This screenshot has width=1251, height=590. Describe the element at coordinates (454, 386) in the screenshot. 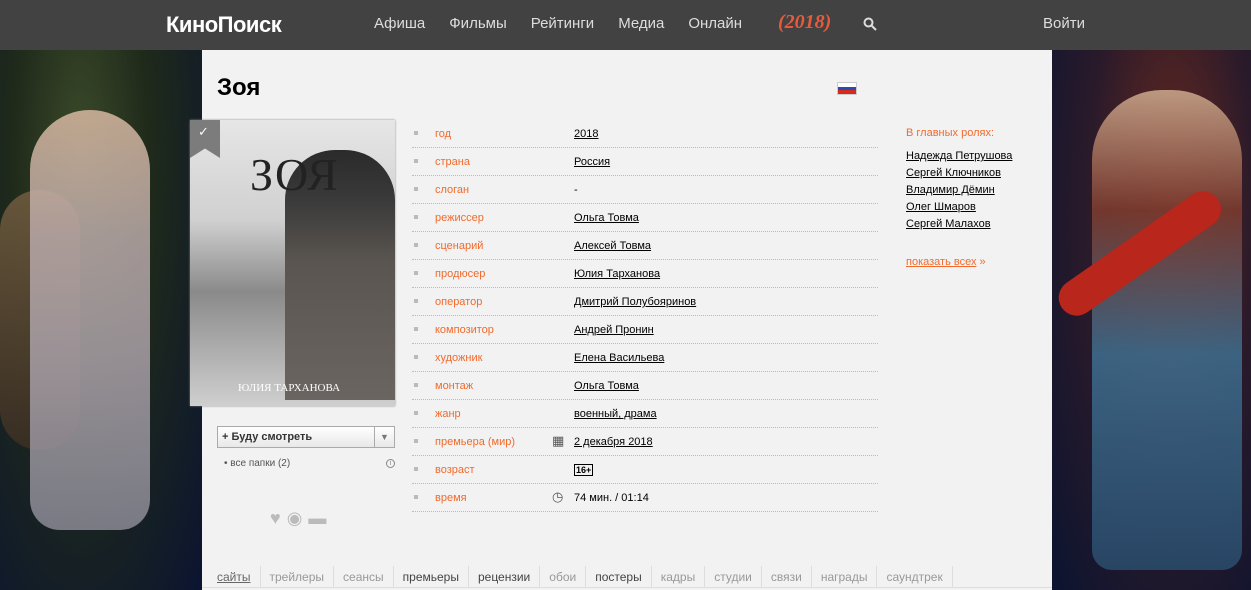

I see `info-label: монтаж` at that location.